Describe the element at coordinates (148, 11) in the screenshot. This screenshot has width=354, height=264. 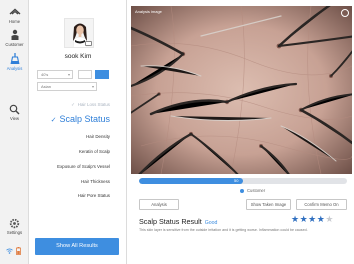
I see `image-label: Analysis image` at that location.